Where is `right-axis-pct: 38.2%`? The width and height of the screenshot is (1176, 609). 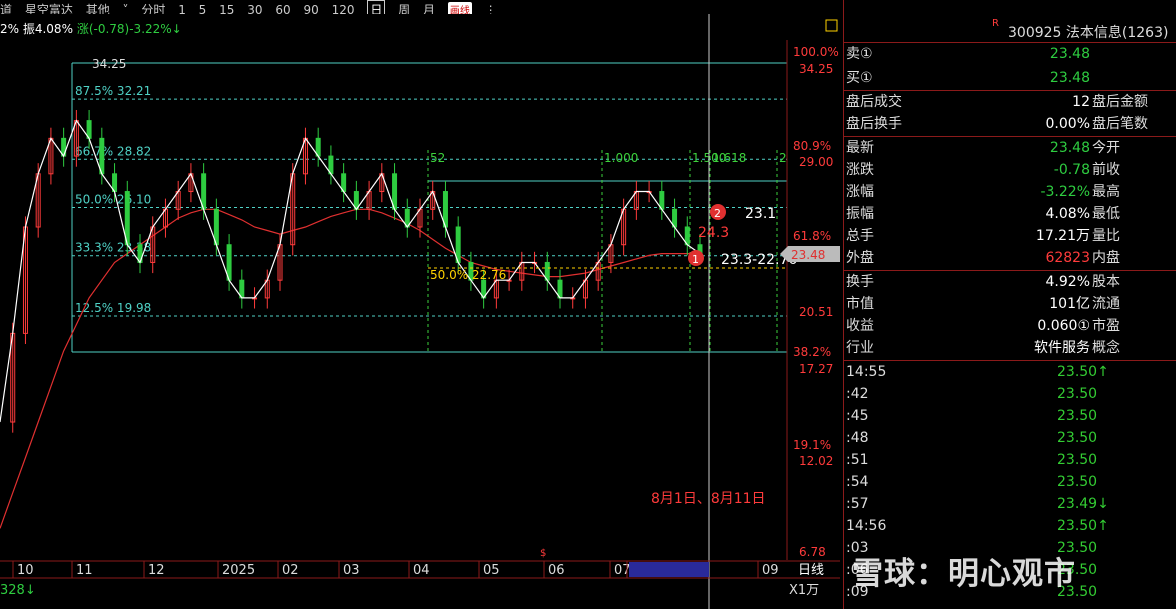
right-axis-pct: 38.2% is located at coordinates (812, 352).